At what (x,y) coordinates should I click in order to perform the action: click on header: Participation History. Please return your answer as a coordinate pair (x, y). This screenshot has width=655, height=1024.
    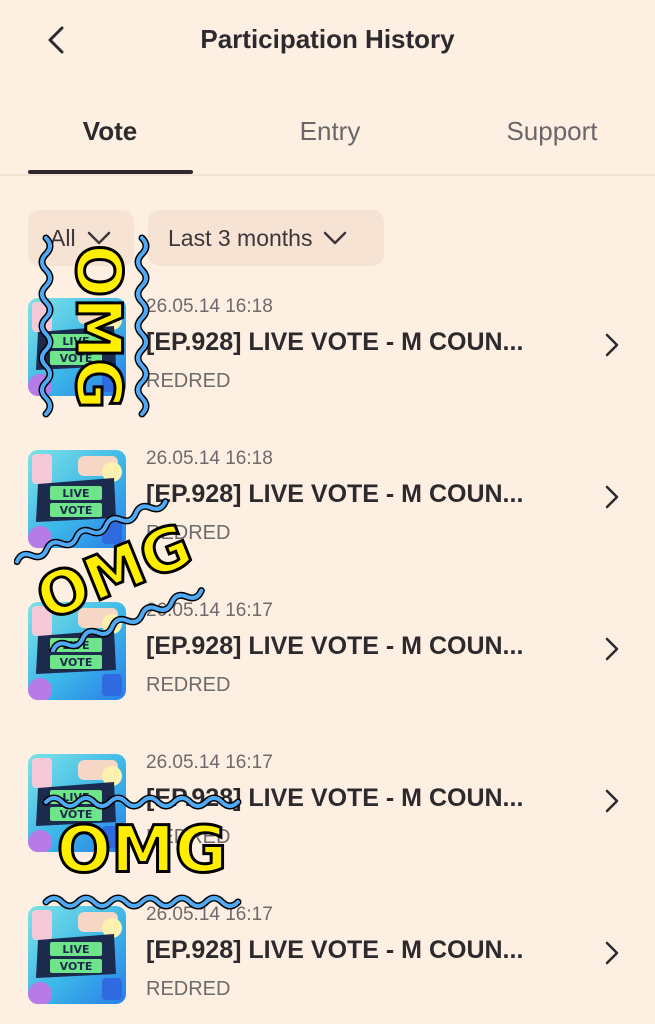
    Looking at the image, I should click on (327, 40).